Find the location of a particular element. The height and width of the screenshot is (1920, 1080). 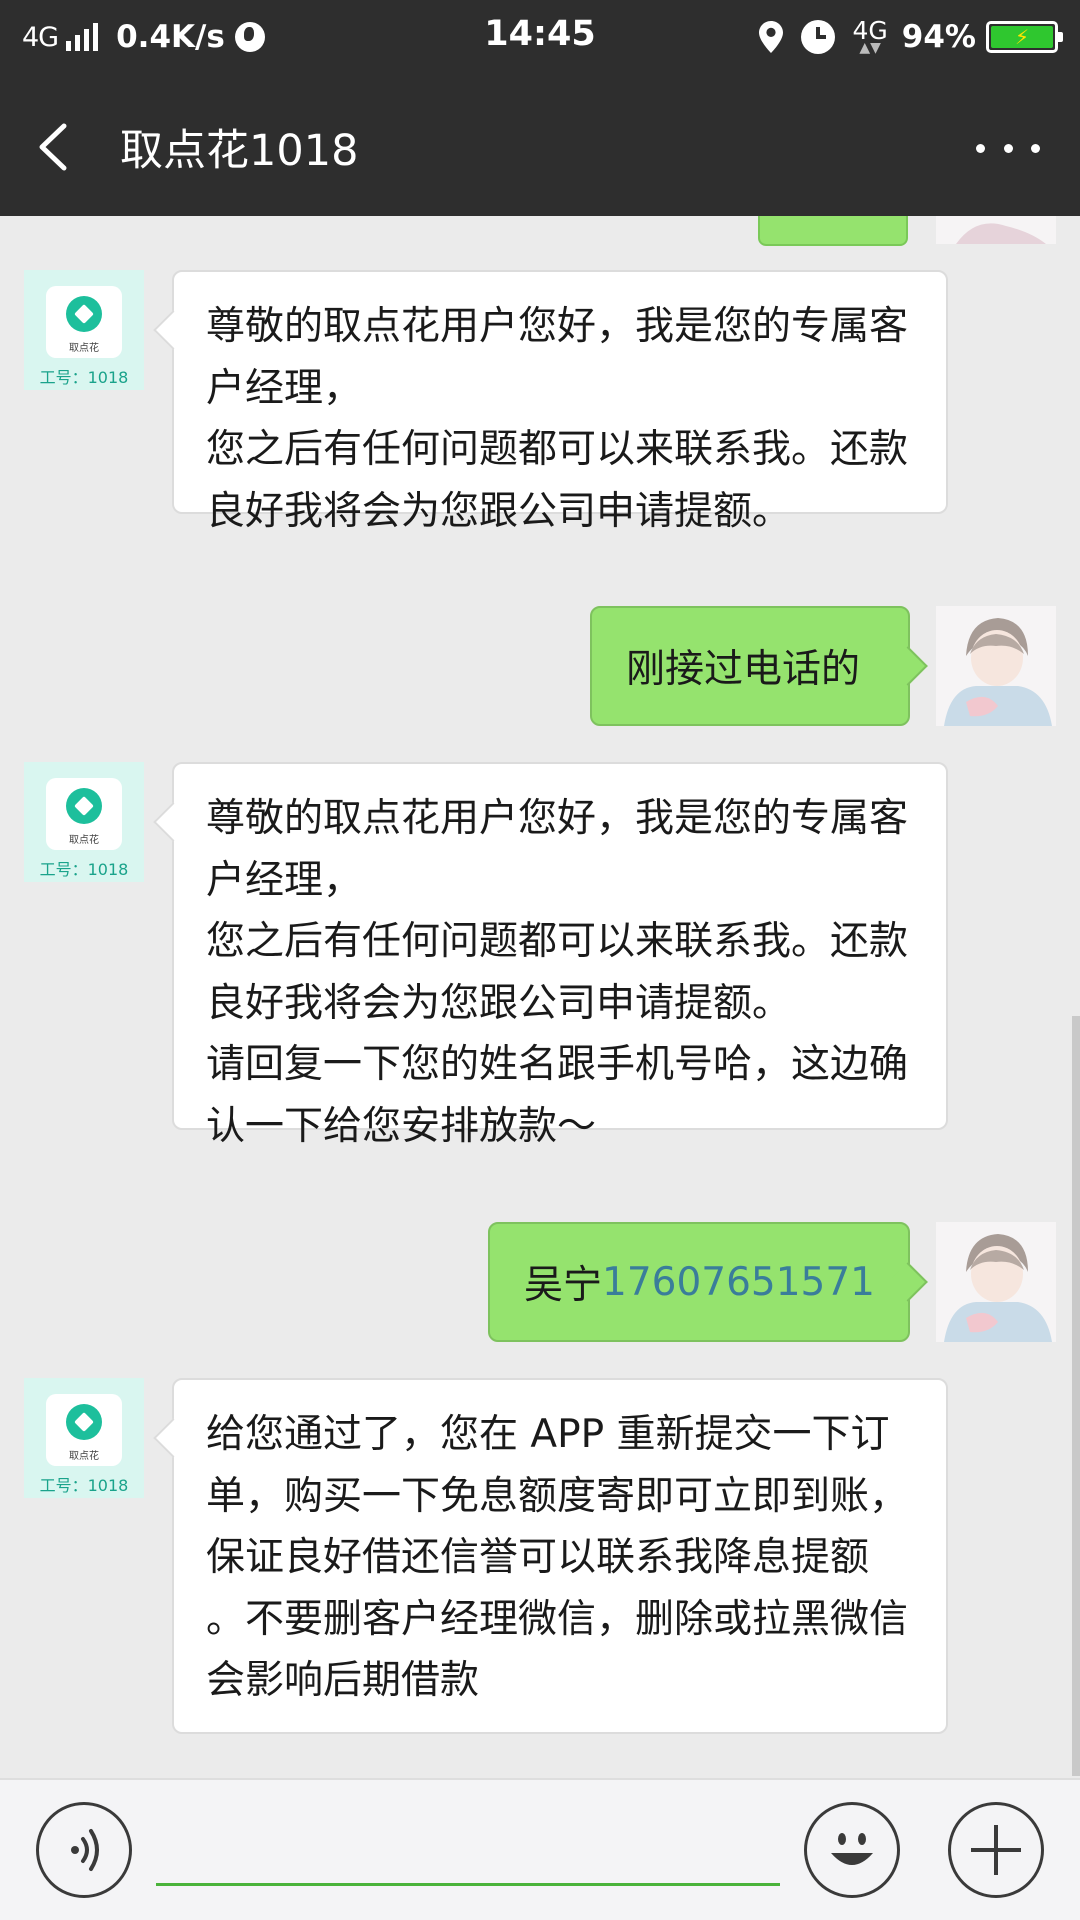

input-bar is located at coordinates (540, 1849).